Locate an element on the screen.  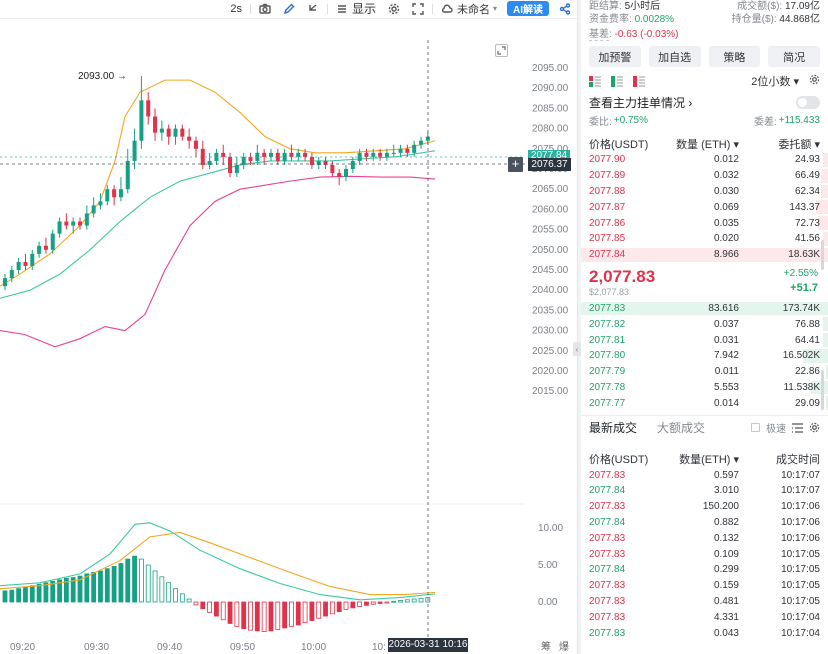
trade-row: 2077.84 0.299 10:17:05 is located at coordinates (704, 570).